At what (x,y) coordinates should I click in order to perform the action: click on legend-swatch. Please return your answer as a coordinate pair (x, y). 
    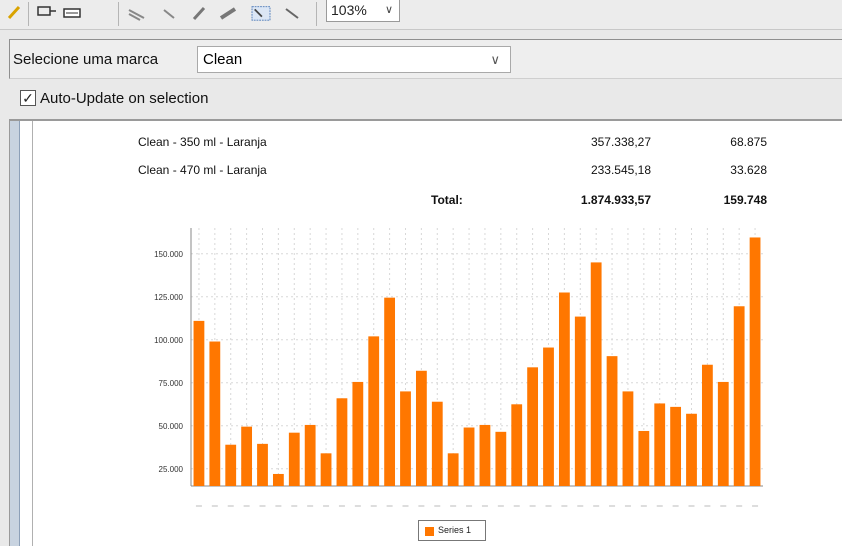
    Looking at the image, I should click on (429, 531).